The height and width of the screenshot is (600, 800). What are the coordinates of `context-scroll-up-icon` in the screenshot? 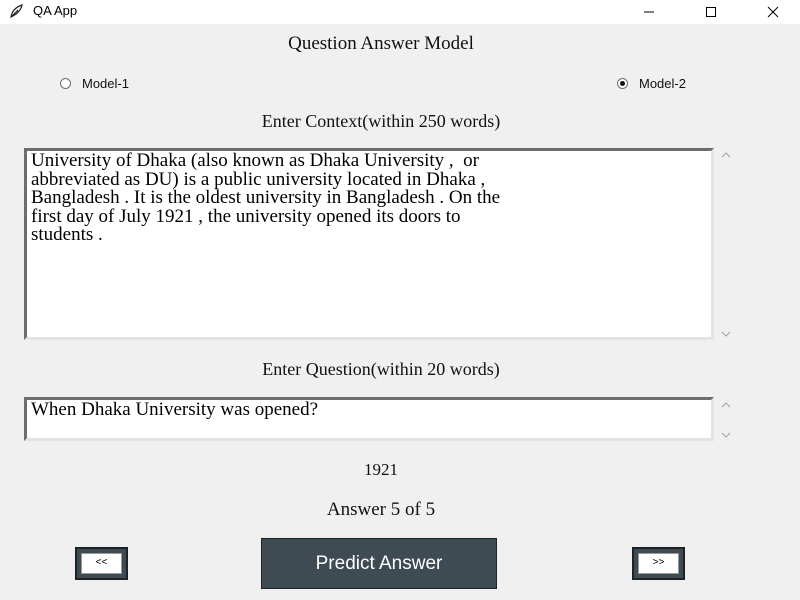 It's located at (726, 155).